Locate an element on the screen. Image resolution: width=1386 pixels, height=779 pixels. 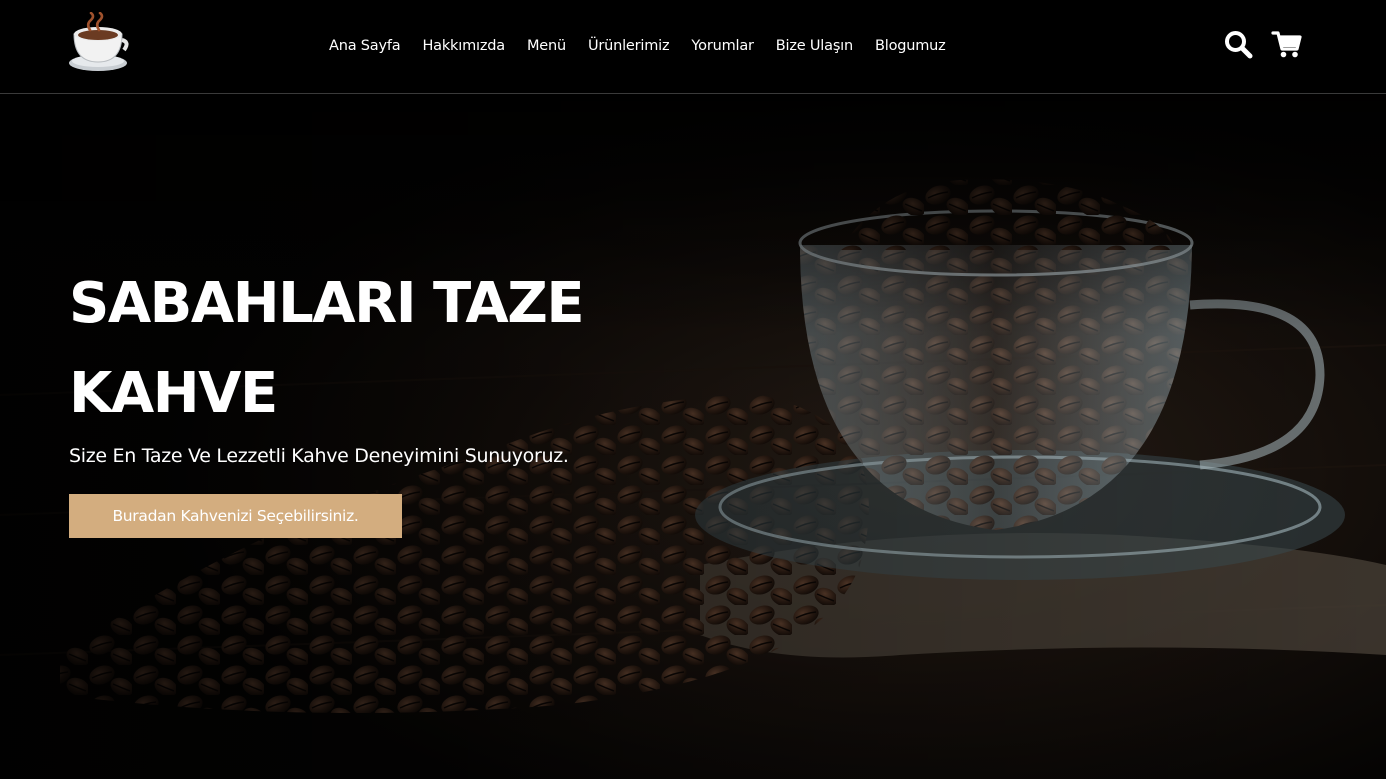
hero-title-line-1: SABAHLARI TAZE is located at coordinates (327, 303).